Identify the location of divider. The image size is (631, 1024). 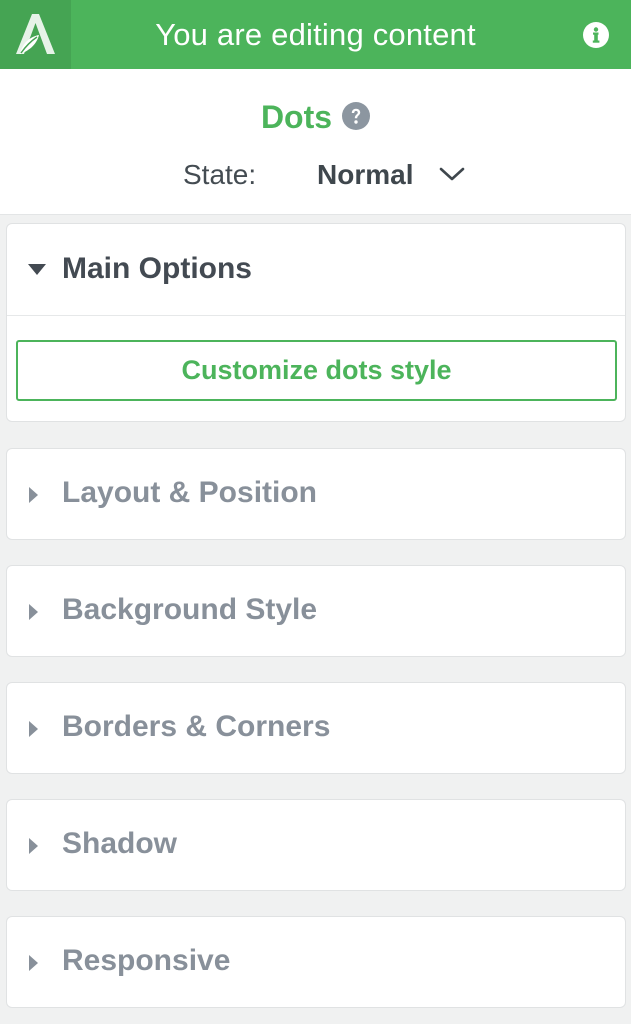
(316, 315).